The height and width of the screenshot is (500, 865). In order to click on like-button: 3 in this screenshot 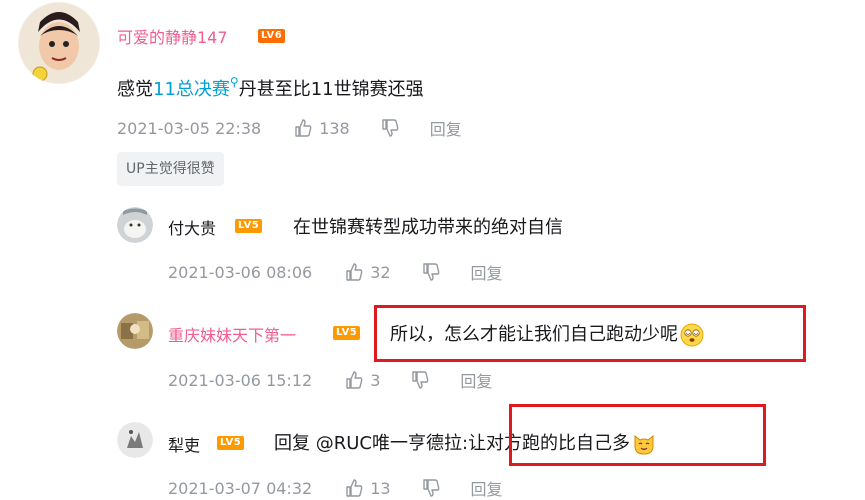, I will do `click(362, 380)`.